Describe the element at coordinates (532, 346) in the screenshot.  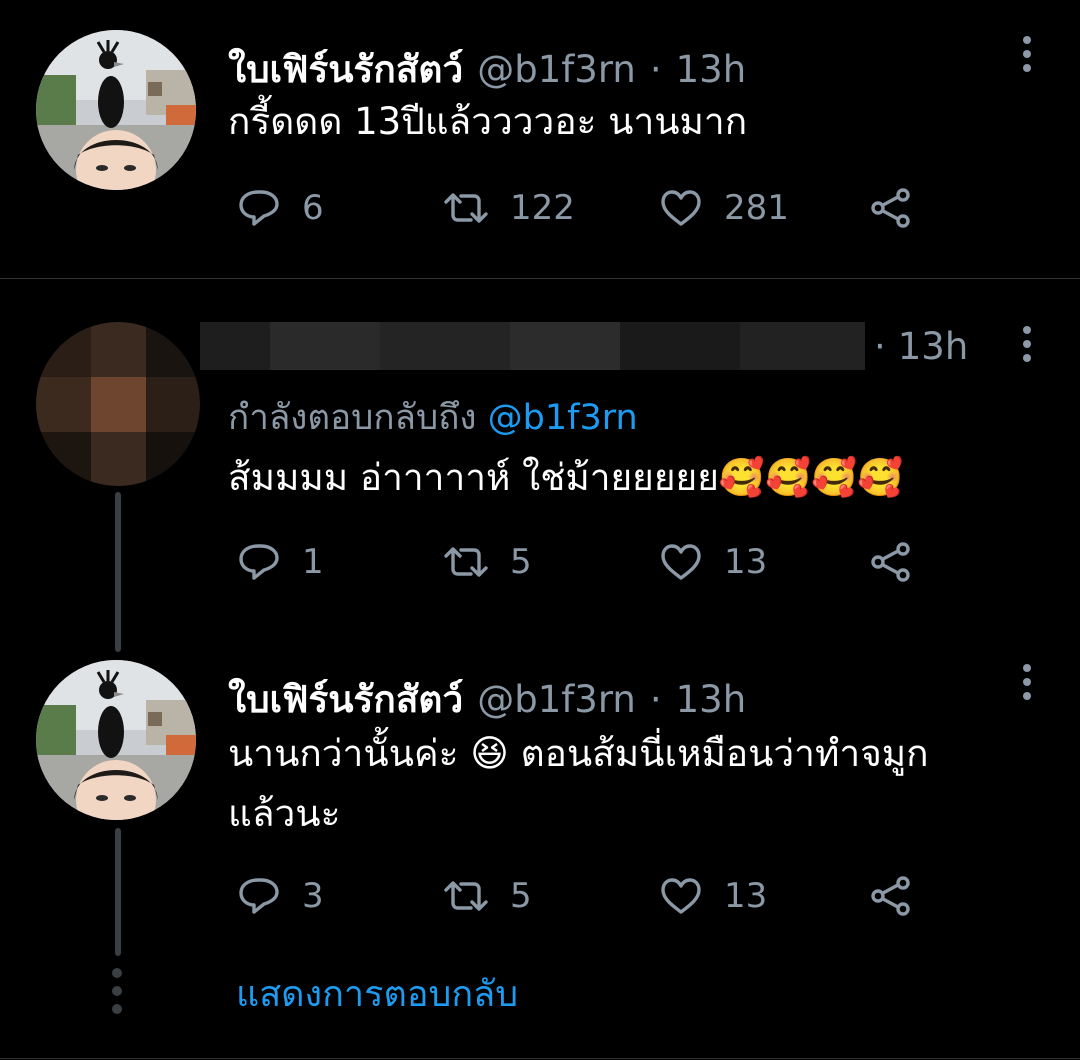
I see `display-name-blurred` at that location.